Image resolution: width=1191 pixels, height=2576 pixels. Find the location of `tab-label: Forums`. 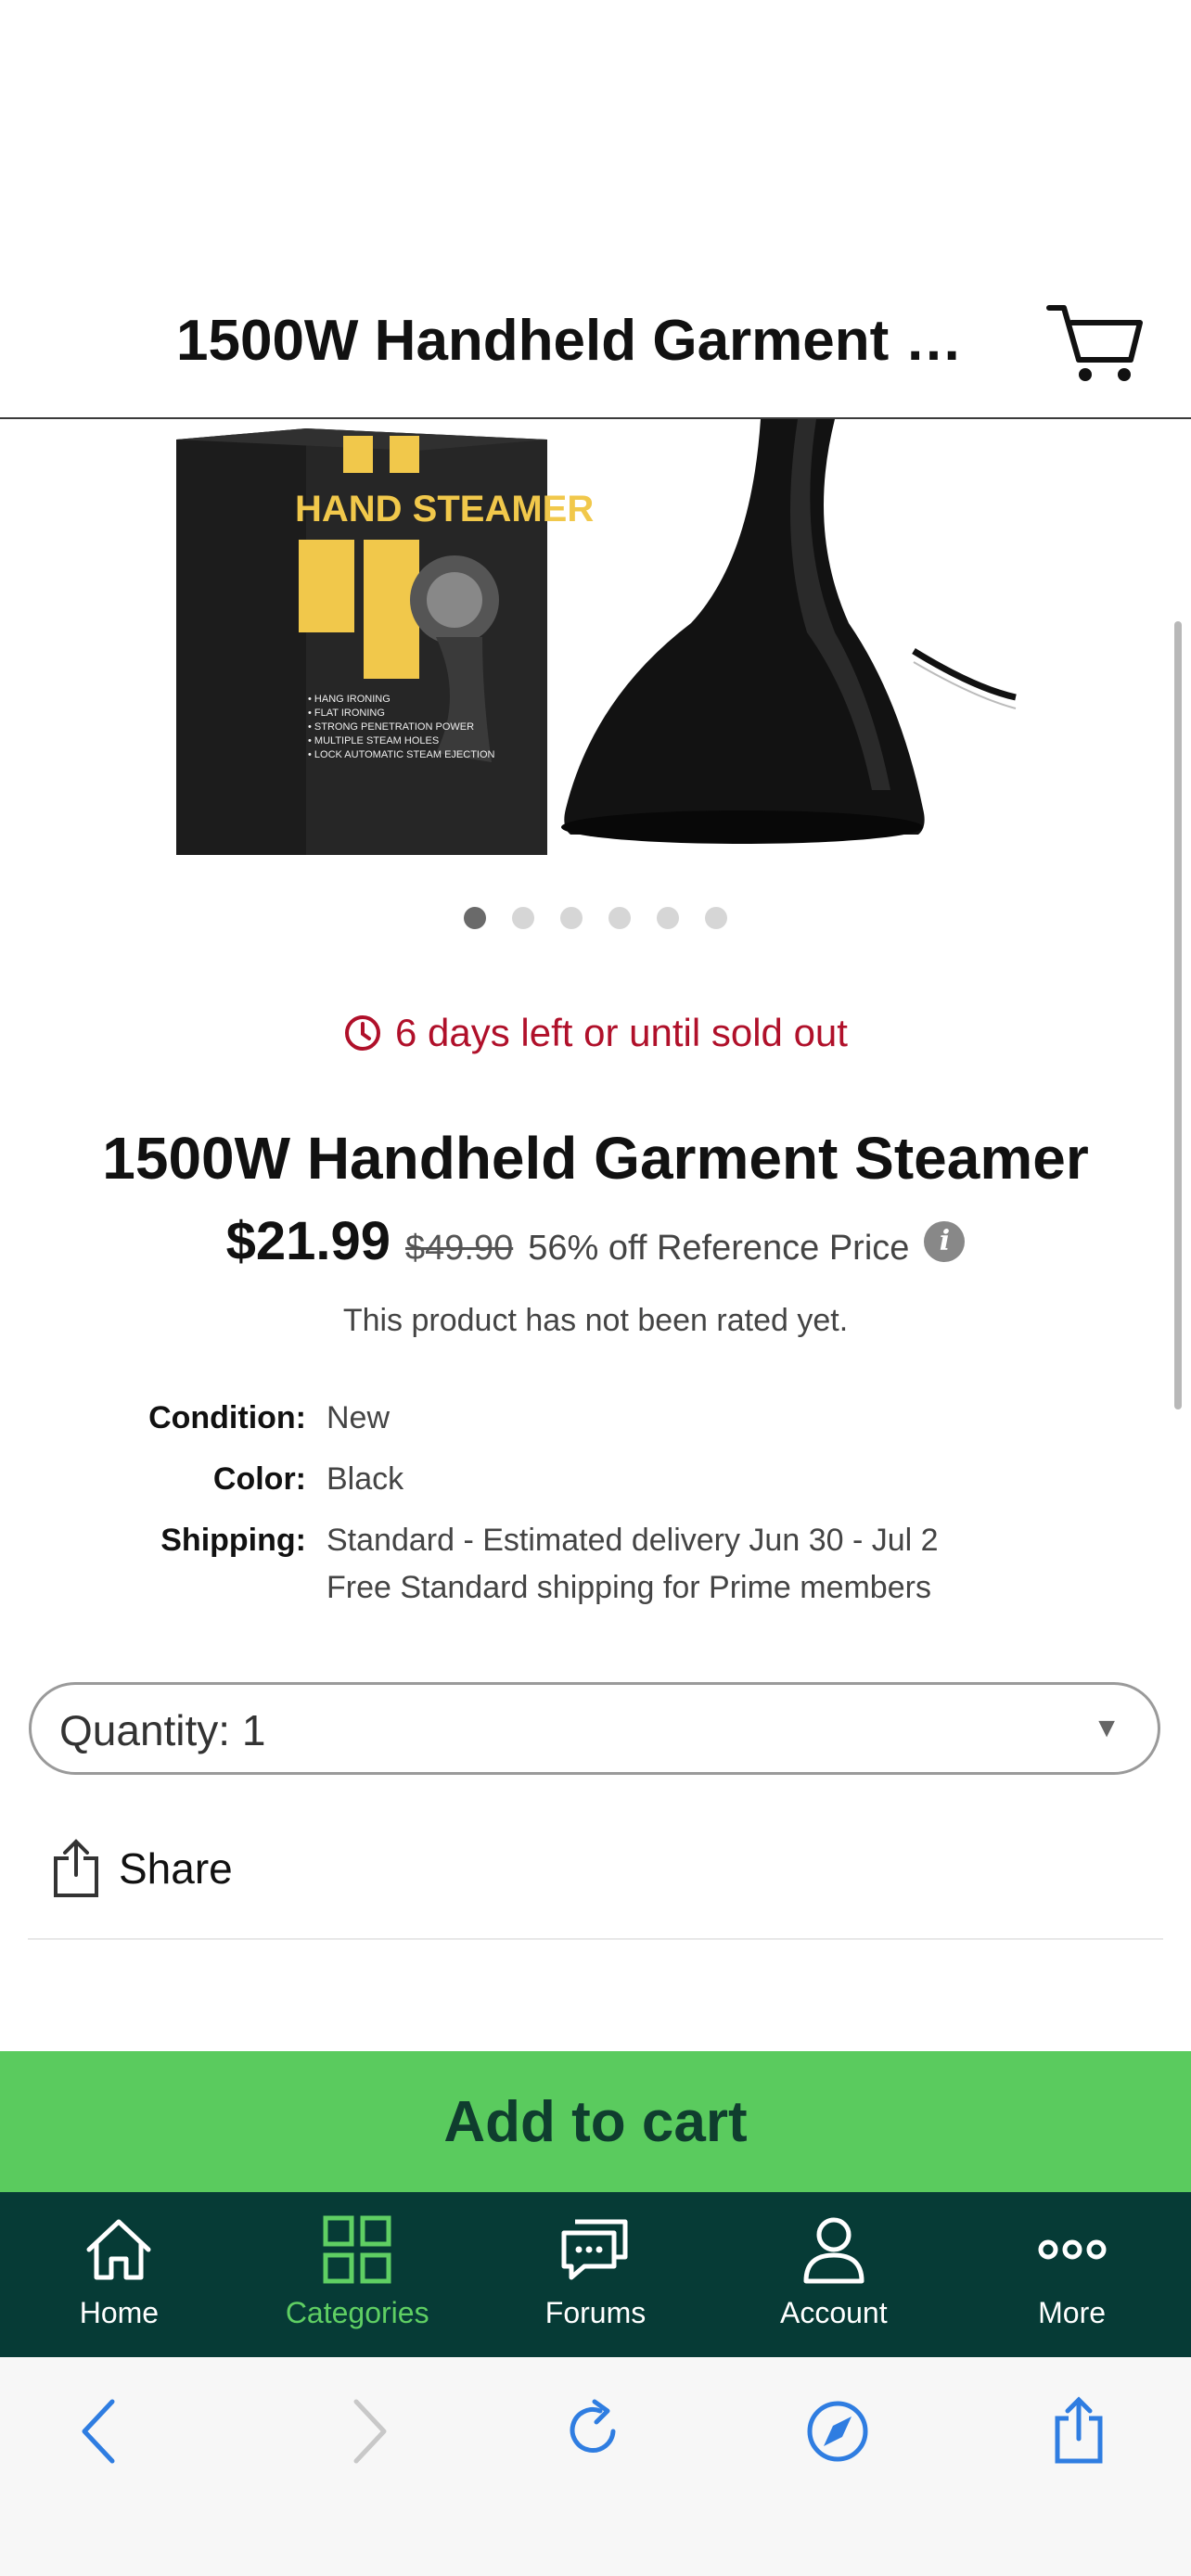

tab-label: Forums is located at coordinates (595, 2312).